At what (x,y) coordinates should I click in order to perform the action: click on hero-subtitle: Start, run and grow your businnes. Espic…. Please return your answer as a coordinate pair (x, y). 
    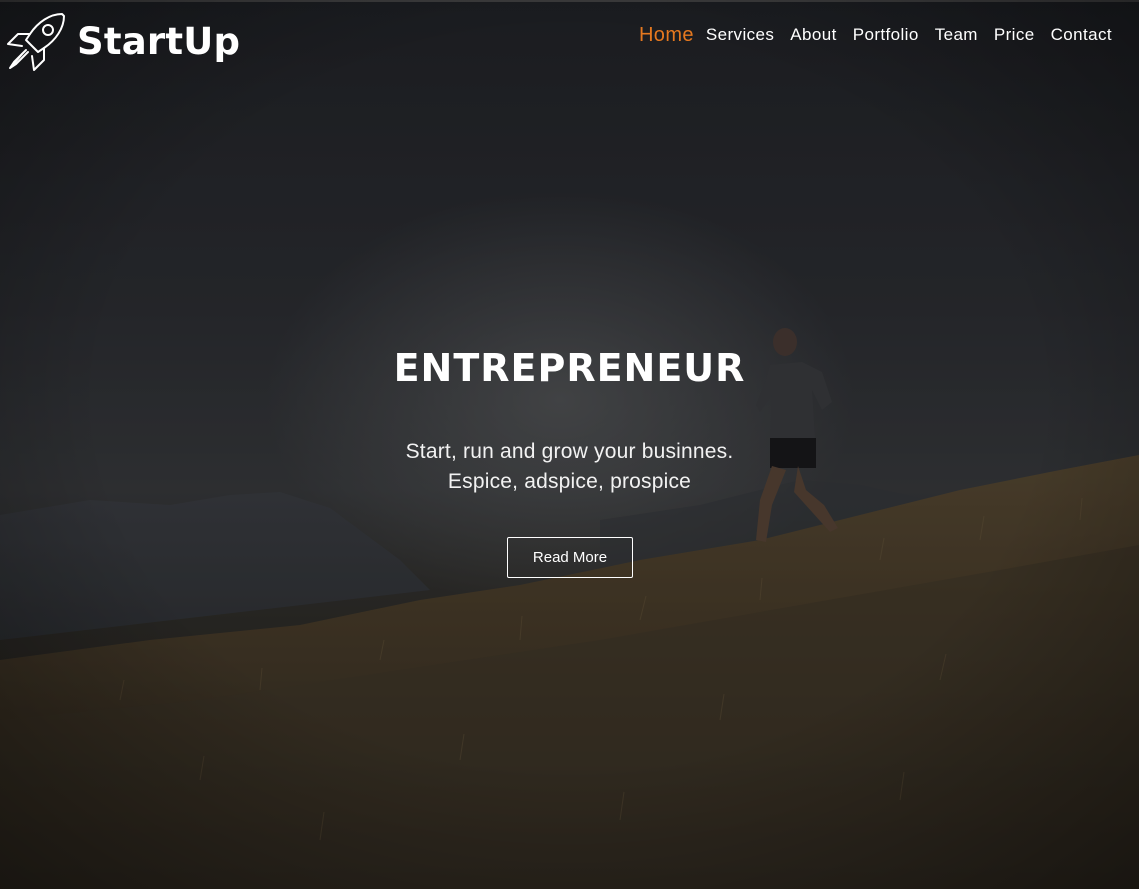
    Looking at the image, I should click on (569, 467).